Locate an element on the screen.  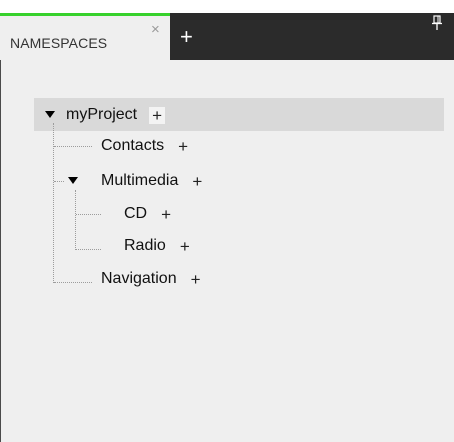
tree-node-label: Multimedia is located at coordinates (139, 181).